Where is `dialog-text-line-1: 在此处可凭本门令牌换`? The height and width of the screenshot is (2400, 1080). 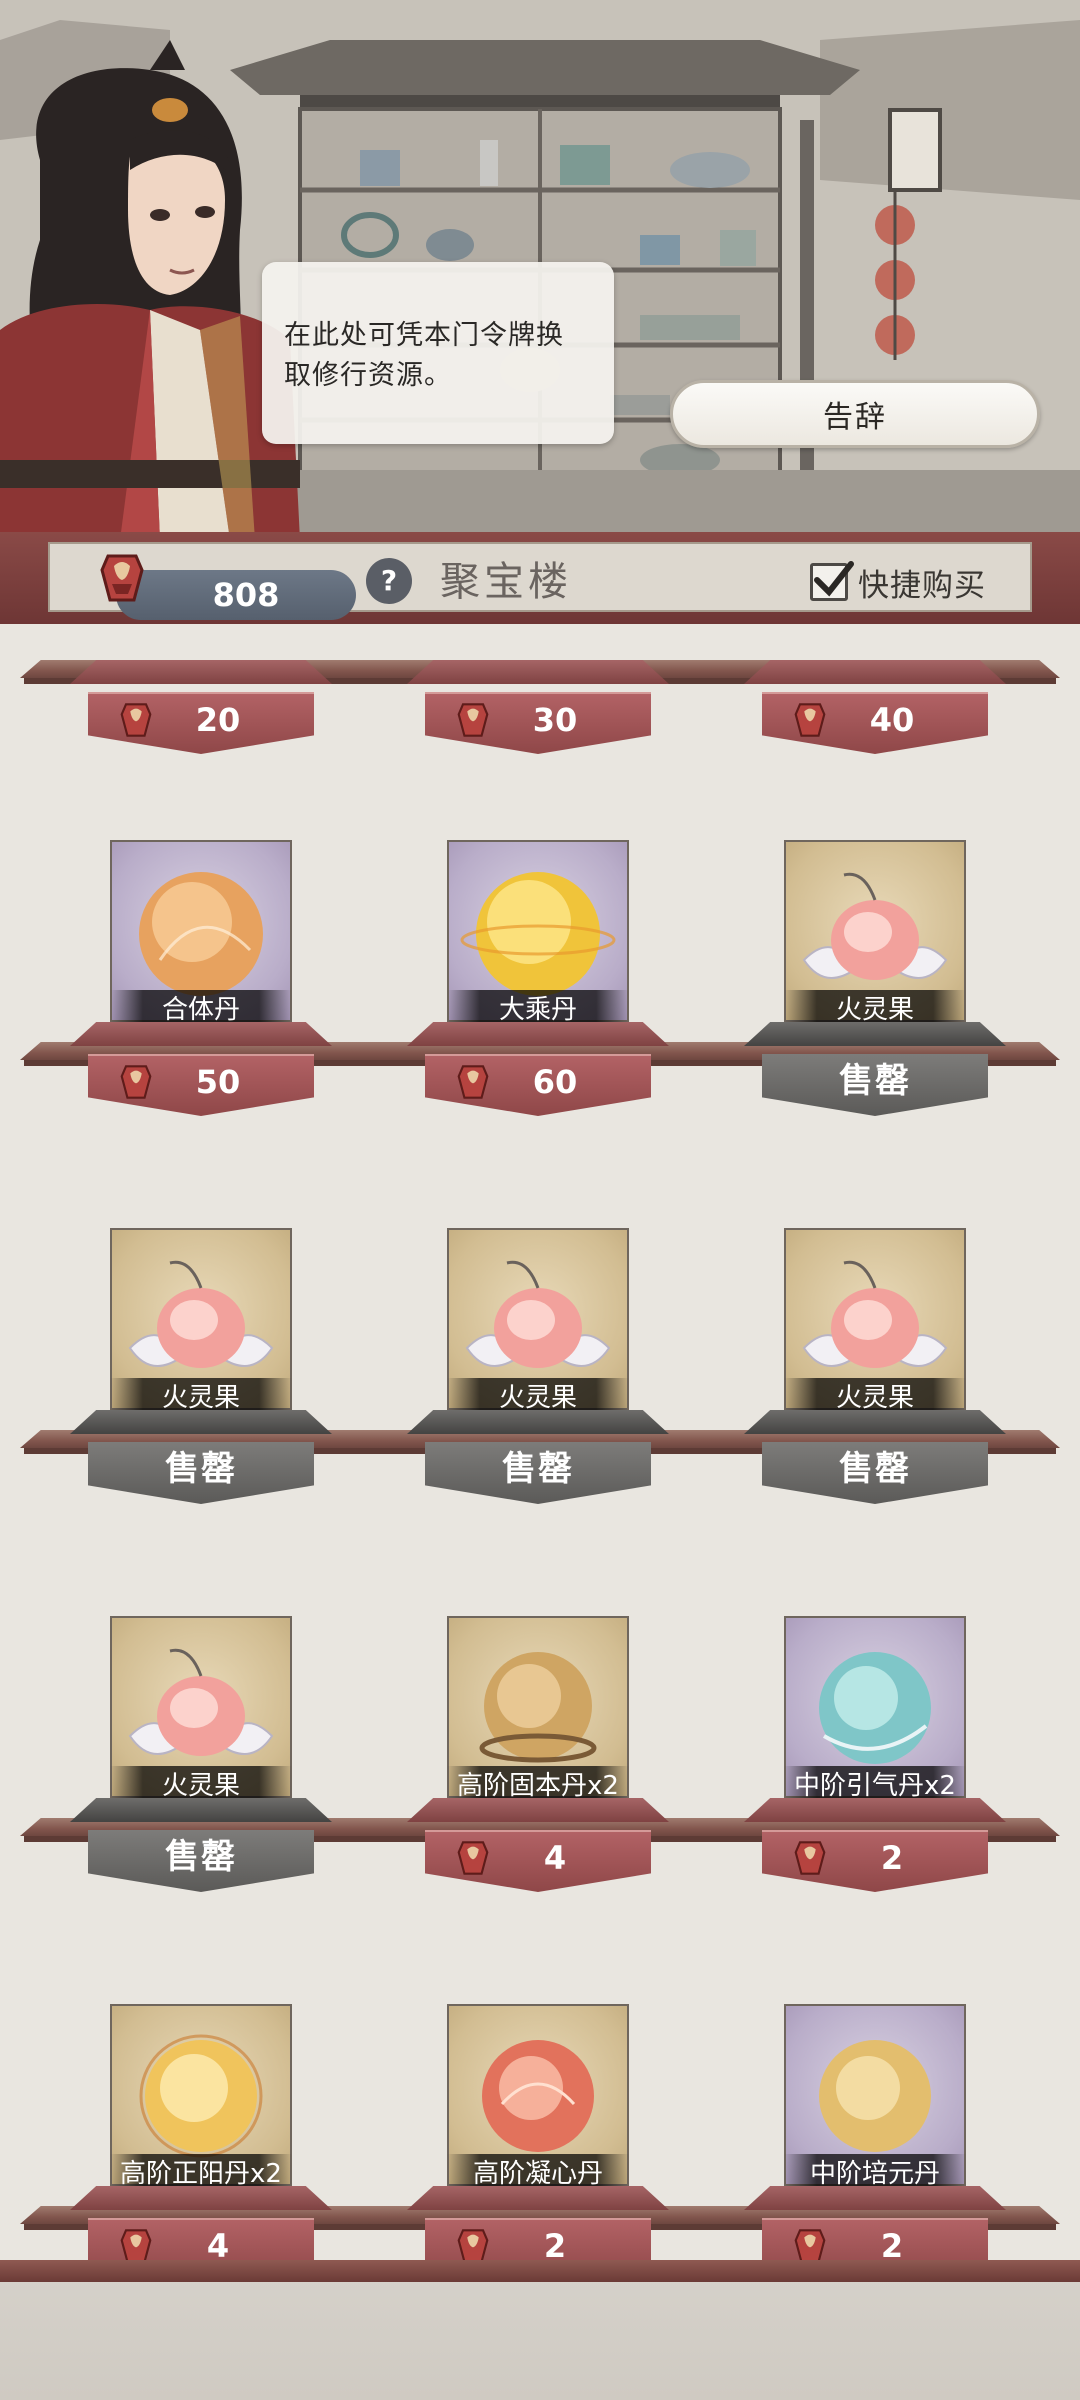
dialog-text-line-1: 在此处可凭本门令牌换 is located at coordinates (424, 335).